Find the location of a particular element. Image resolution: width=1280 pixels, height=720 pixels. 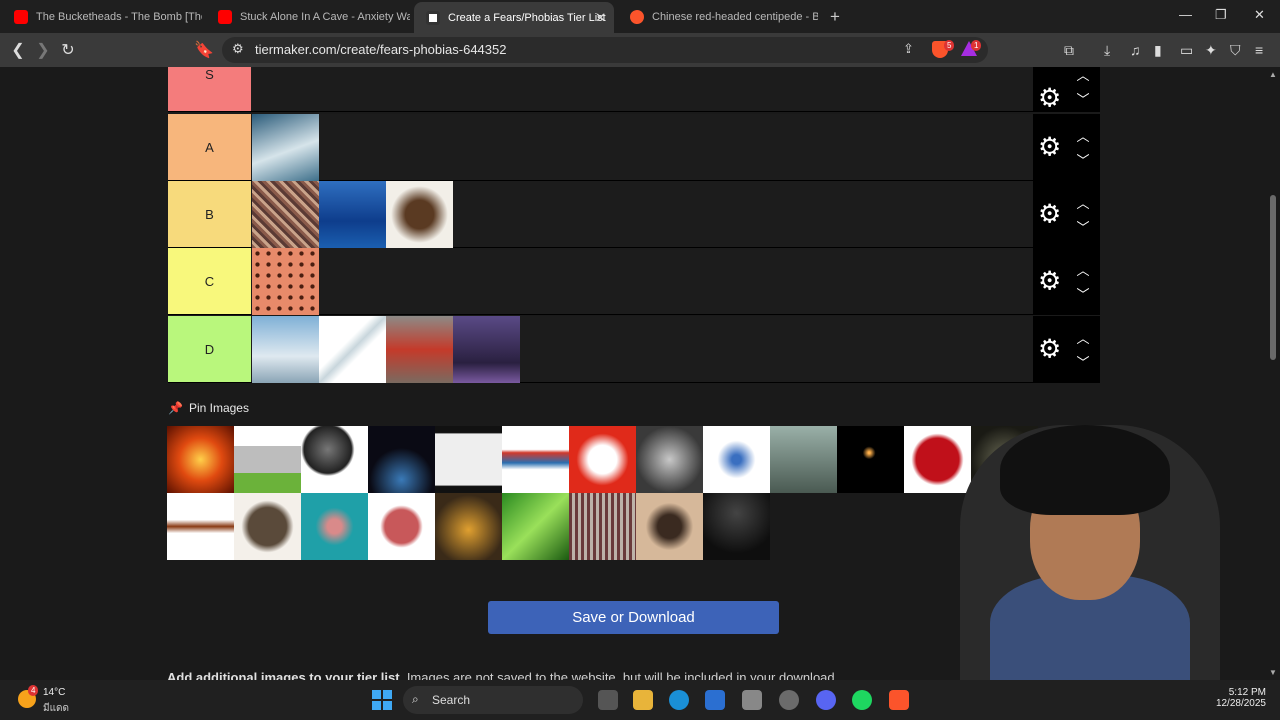

pool-image-centipede is located at coordinates (602, 526).